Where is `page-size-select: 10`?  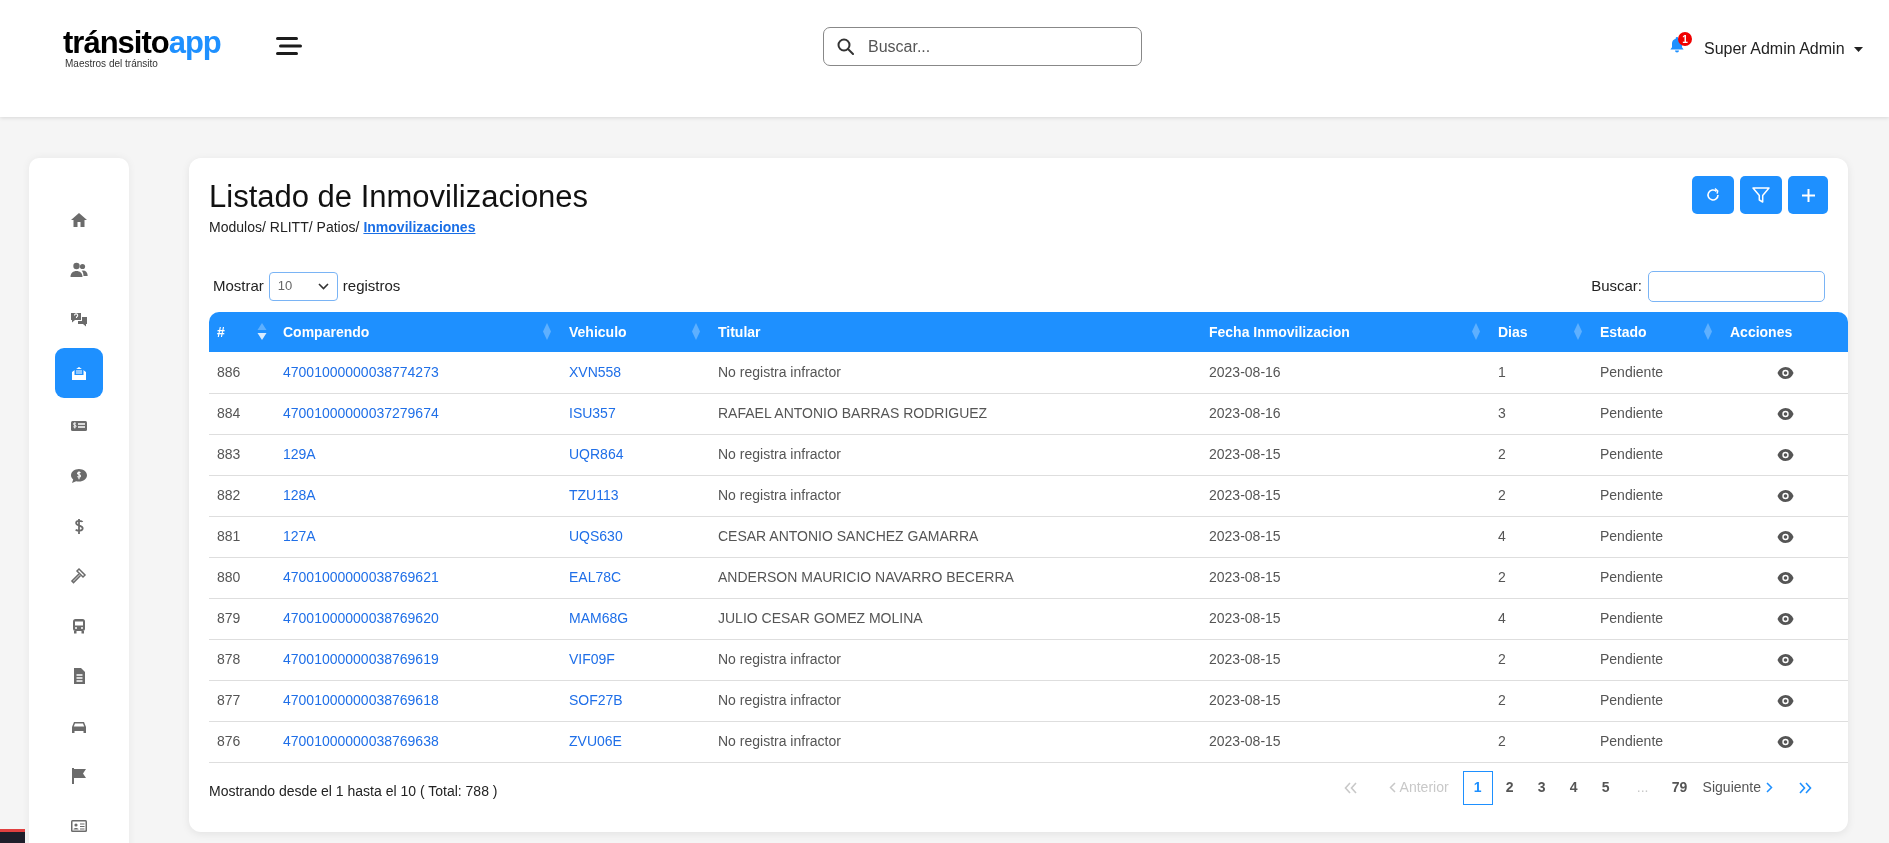 page-size-select: 10 is located at coordinates (303, 286).